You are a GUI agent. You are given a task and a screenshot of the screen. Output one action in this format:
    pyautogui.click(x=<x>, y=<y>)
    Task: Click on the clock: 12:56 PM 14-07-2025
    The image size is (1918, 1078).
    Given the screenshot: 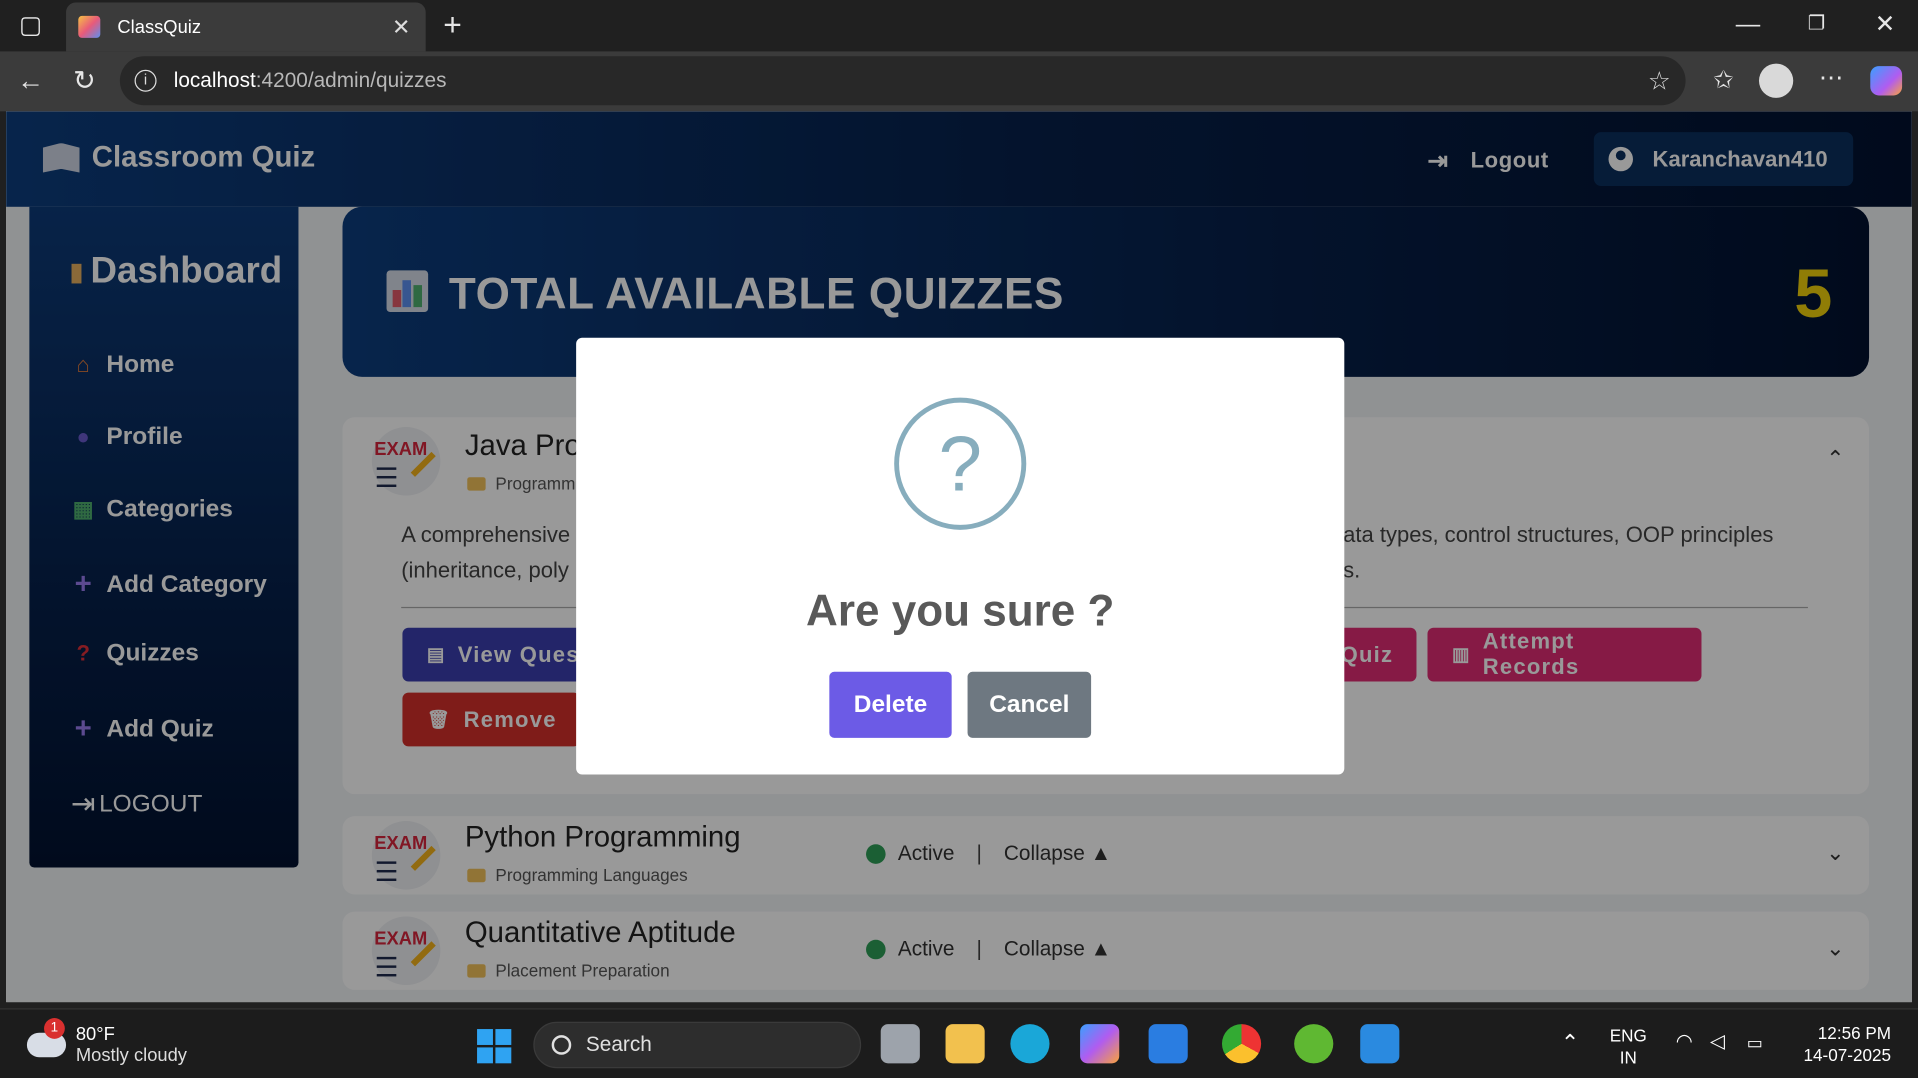 What is the action you would take?
    pyautogui.click(x=1842, y=1044)
    